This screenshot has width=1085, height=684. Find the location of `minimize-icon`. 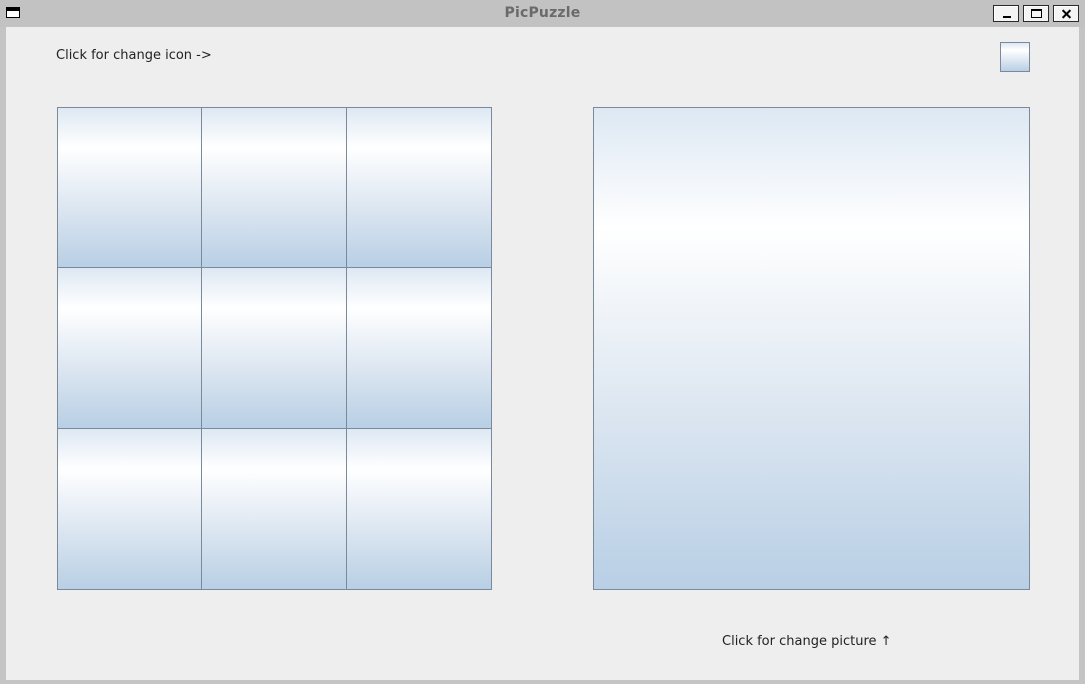

minimize-icon is located at coordinates (1007, 17).